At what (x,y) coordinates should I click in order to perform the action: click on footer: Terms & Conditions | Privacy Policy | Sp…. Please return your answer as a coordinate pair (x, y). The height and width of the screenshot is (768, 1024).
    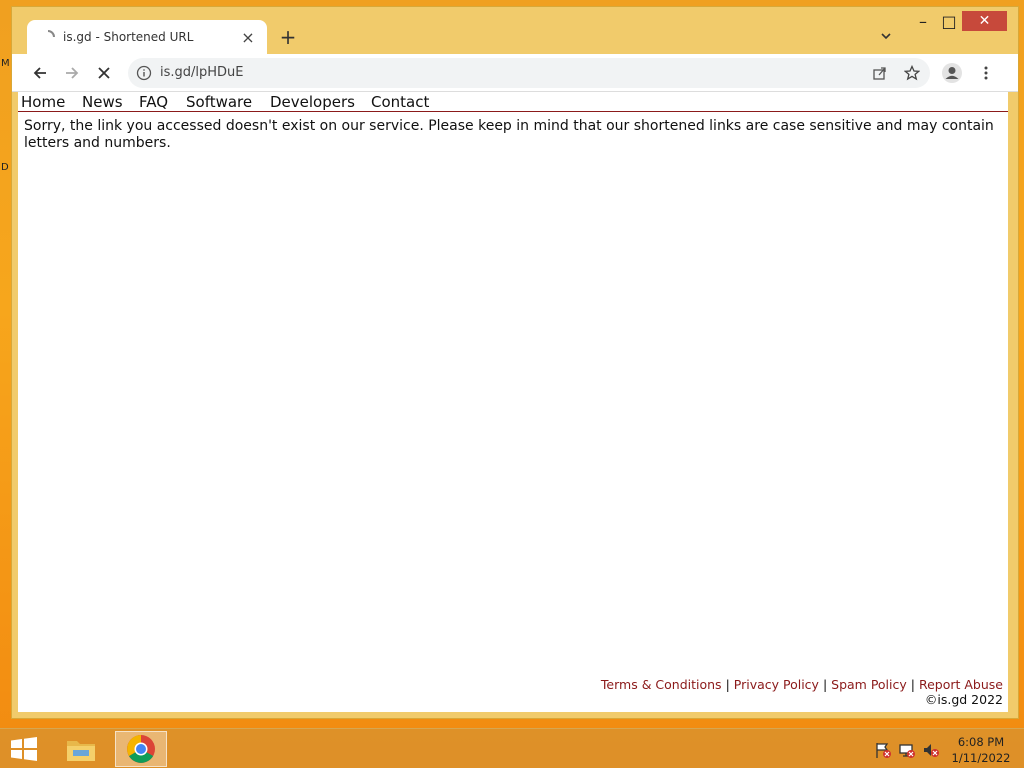
    Looking at the image, I should click on (802, 692).